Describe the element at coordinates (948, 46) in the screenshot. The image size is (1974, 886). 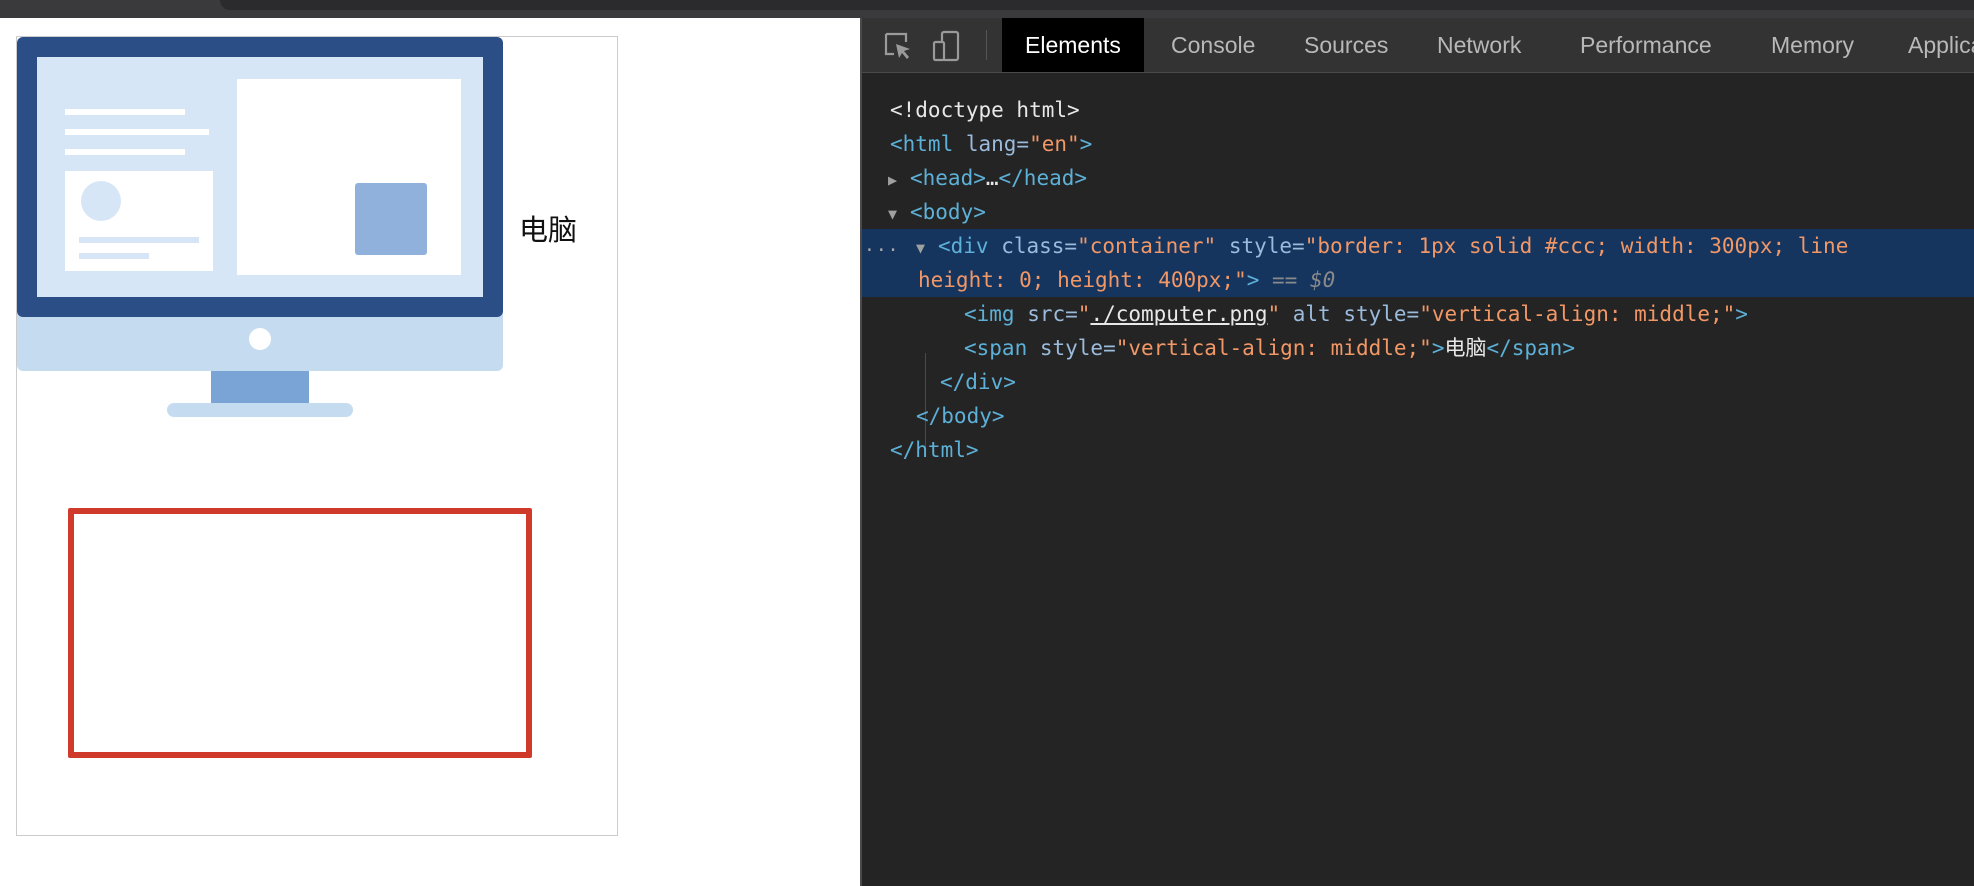
I see `device-toolbar-icon` at that location.